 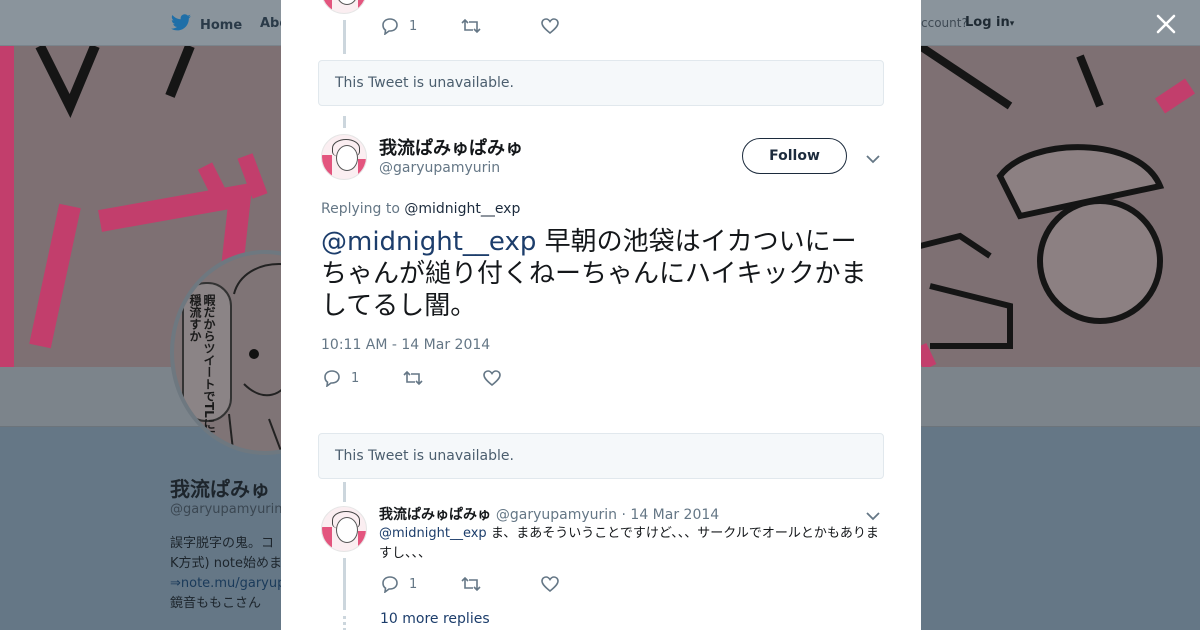 What do you see at coordinates (428, 242) in the screenshot?
I see `tweet-mention-link: @midnight__exp` at bounding box center [428, 242].